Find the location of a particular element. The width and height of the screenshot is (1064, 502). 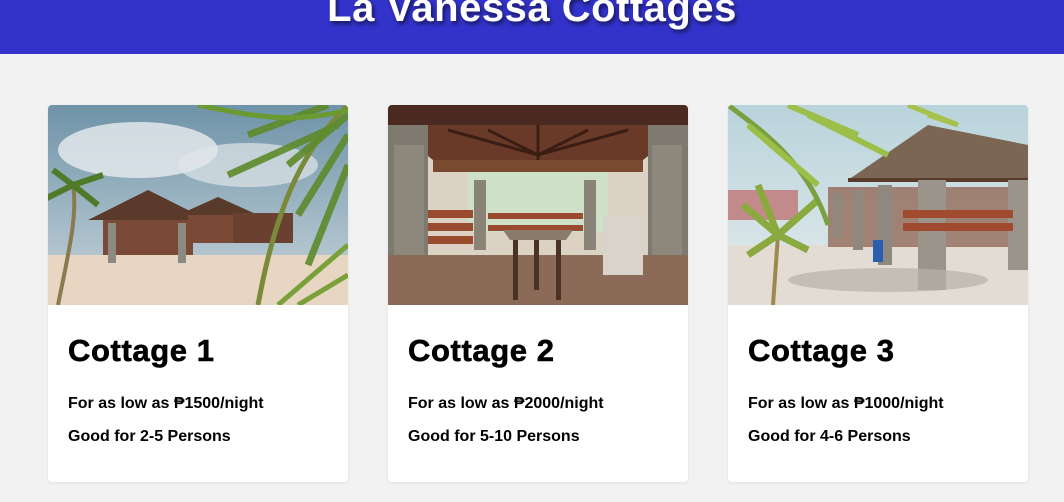

cottage-1-photo is located at coordinates (198, 205).